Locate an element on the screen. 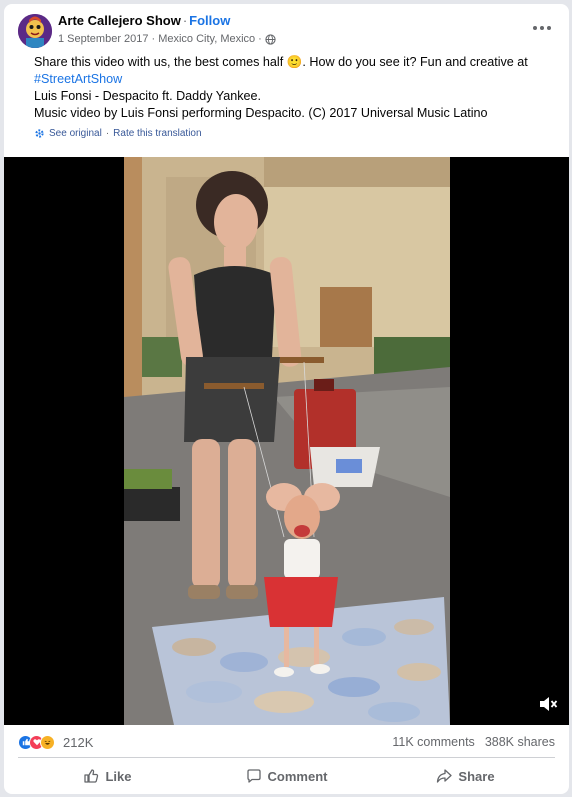 The height and width of the screenshot is (797, 572). action-bar: Like Comment Share is located at coordinates (286, 776).